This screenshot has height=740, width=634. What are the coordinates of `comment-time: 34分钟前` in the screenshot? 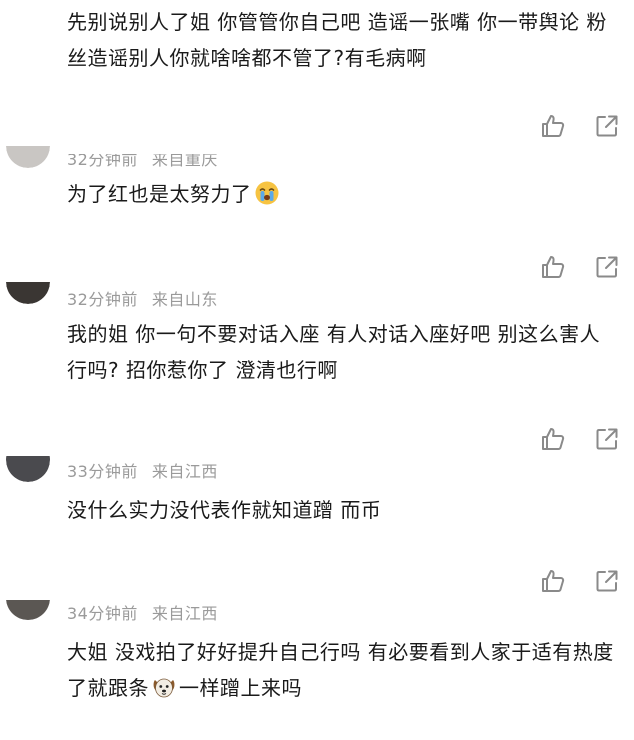 It's located at (102, 613).